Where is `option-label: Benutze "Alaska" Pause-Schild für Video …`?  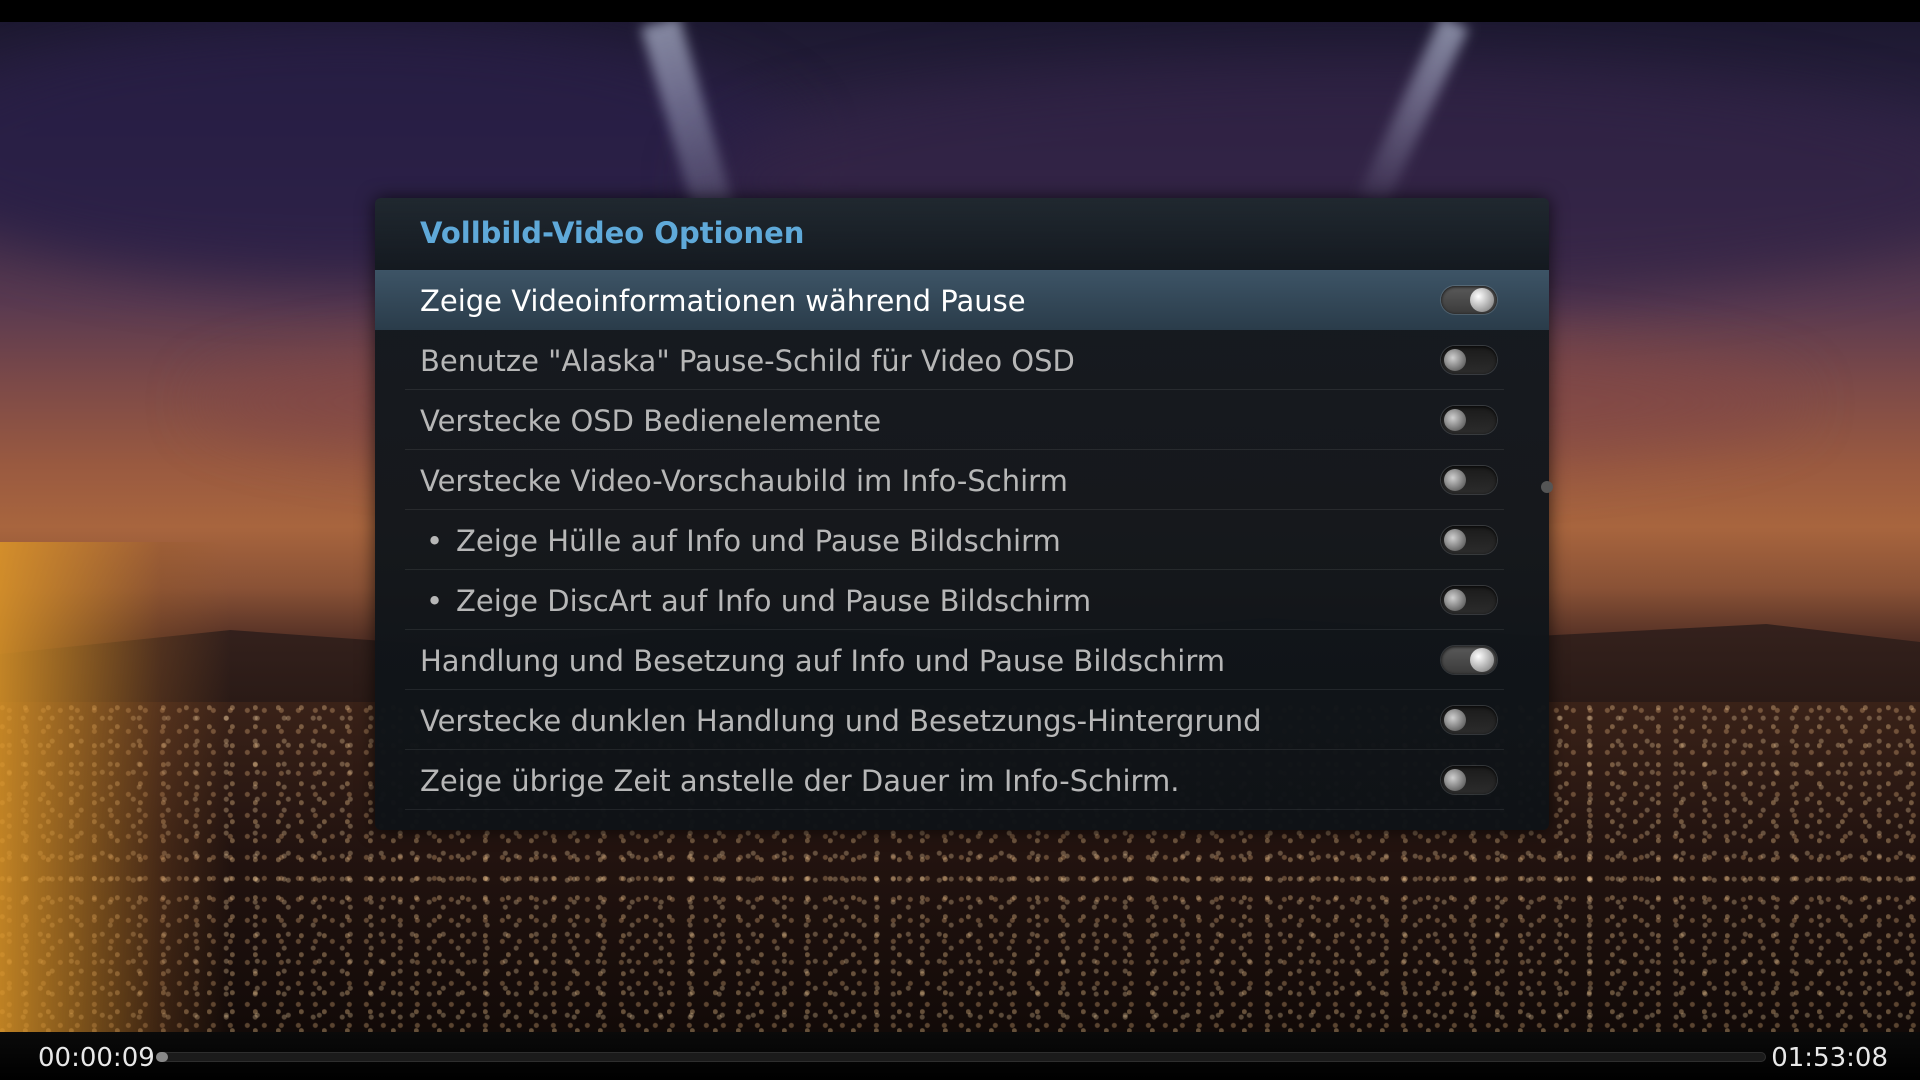 option-label: Benutze "Alaska" Pause-Schild für Video … is located at coordinates (747, 361).